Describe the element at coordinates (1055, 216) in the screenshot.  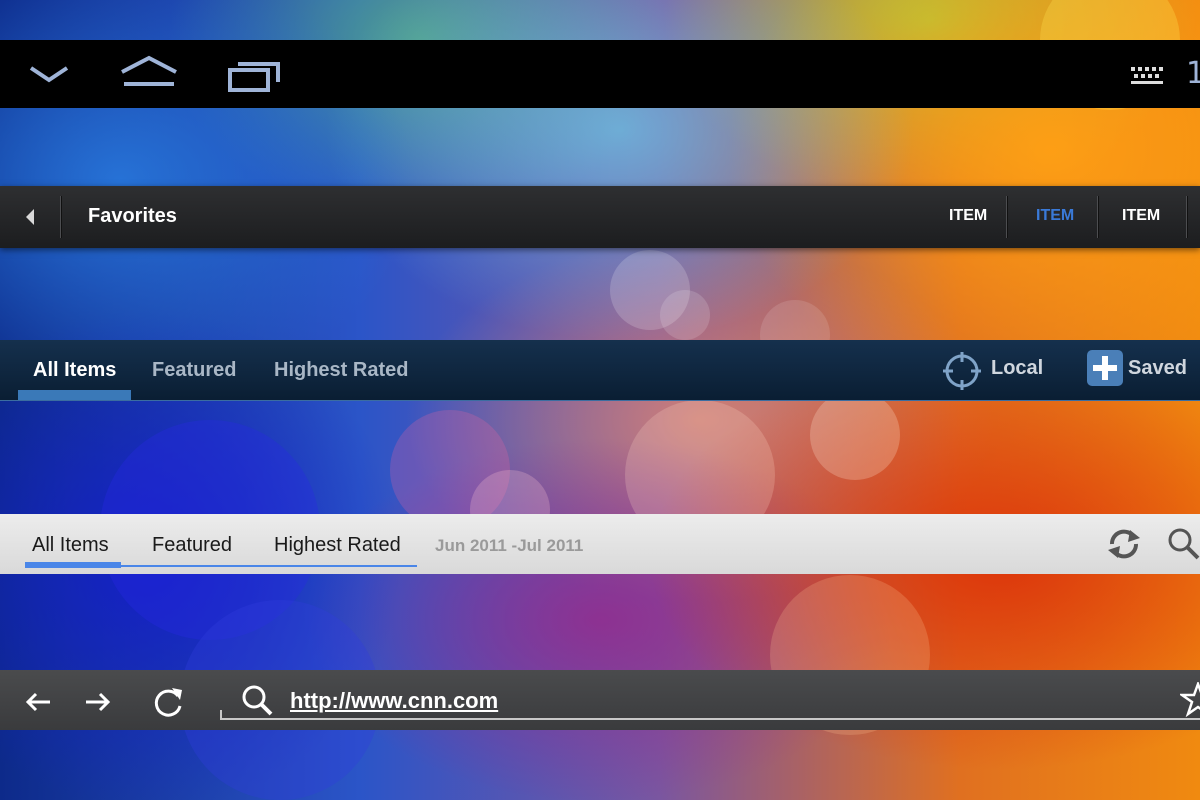
I see `action-item-2: ITEM` at that location.